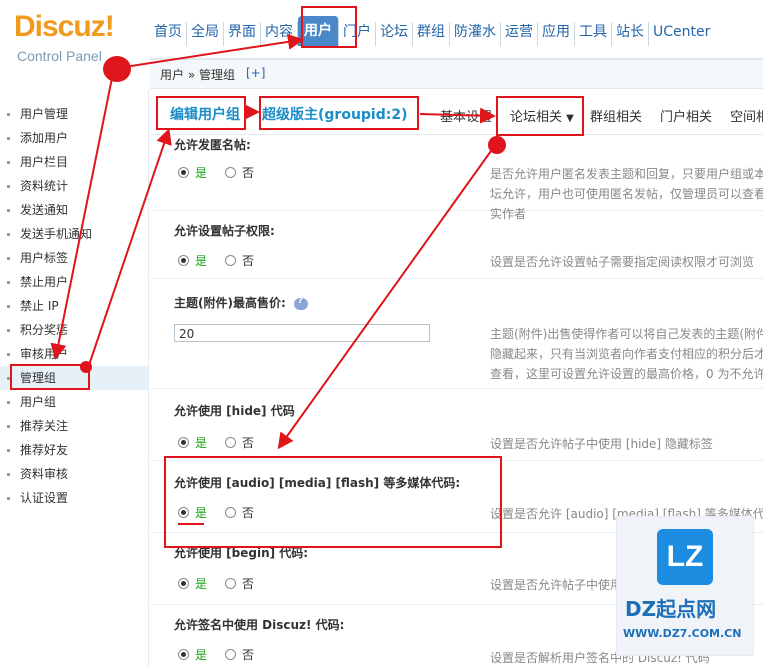  What do you see at coordinates (259, 625) in the screenshot?
I see `setting-label: 允许签名中使用 Discuz! 代码:` at bounding box center [259, 625].